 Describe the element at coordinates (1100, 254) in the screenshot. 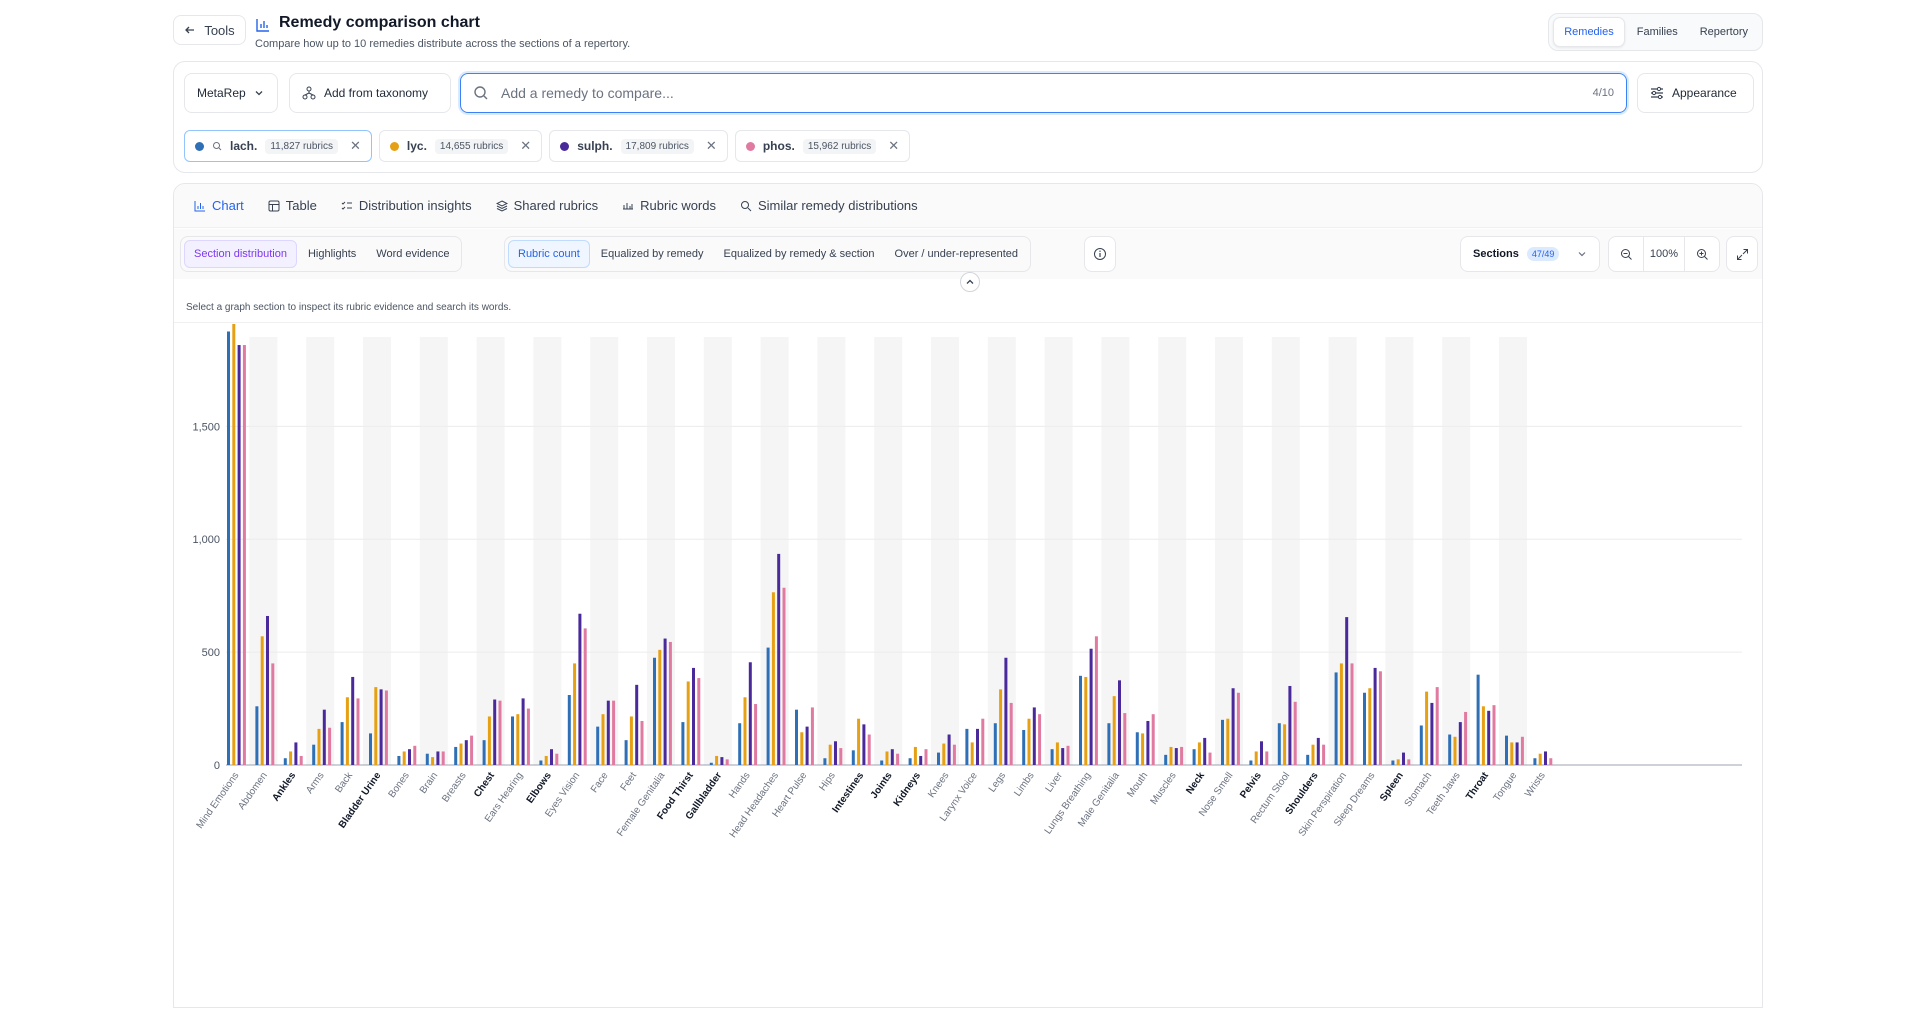

I see `info-button` at that location.